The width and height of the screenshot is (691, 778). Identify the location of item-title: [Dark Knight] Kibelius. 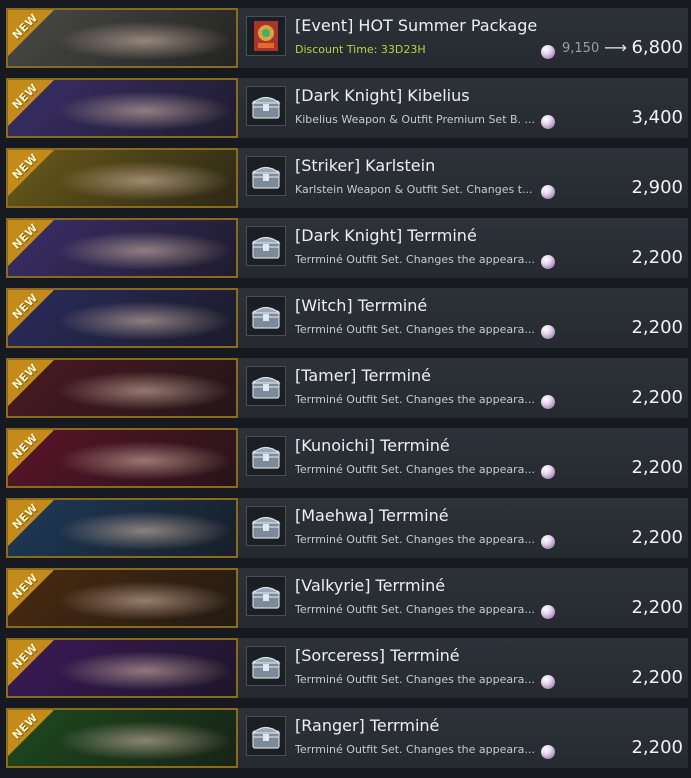
(382, 95).